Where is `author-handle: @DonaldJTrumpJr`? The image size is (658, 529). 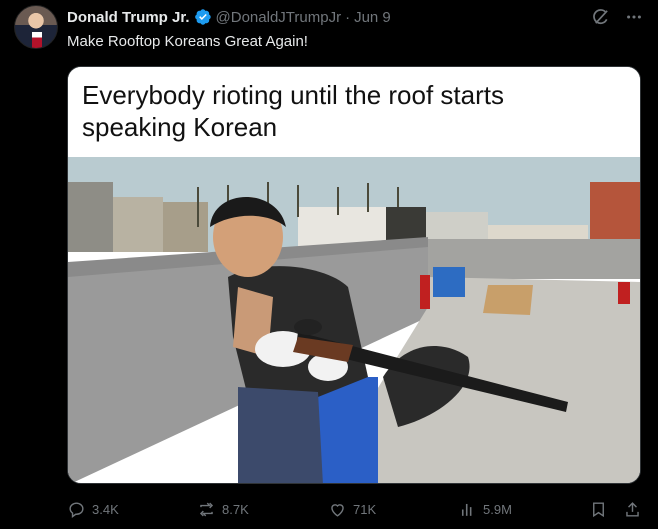
author-handle: @DonaldJTrumpJr is located at coordinates (279, 17).